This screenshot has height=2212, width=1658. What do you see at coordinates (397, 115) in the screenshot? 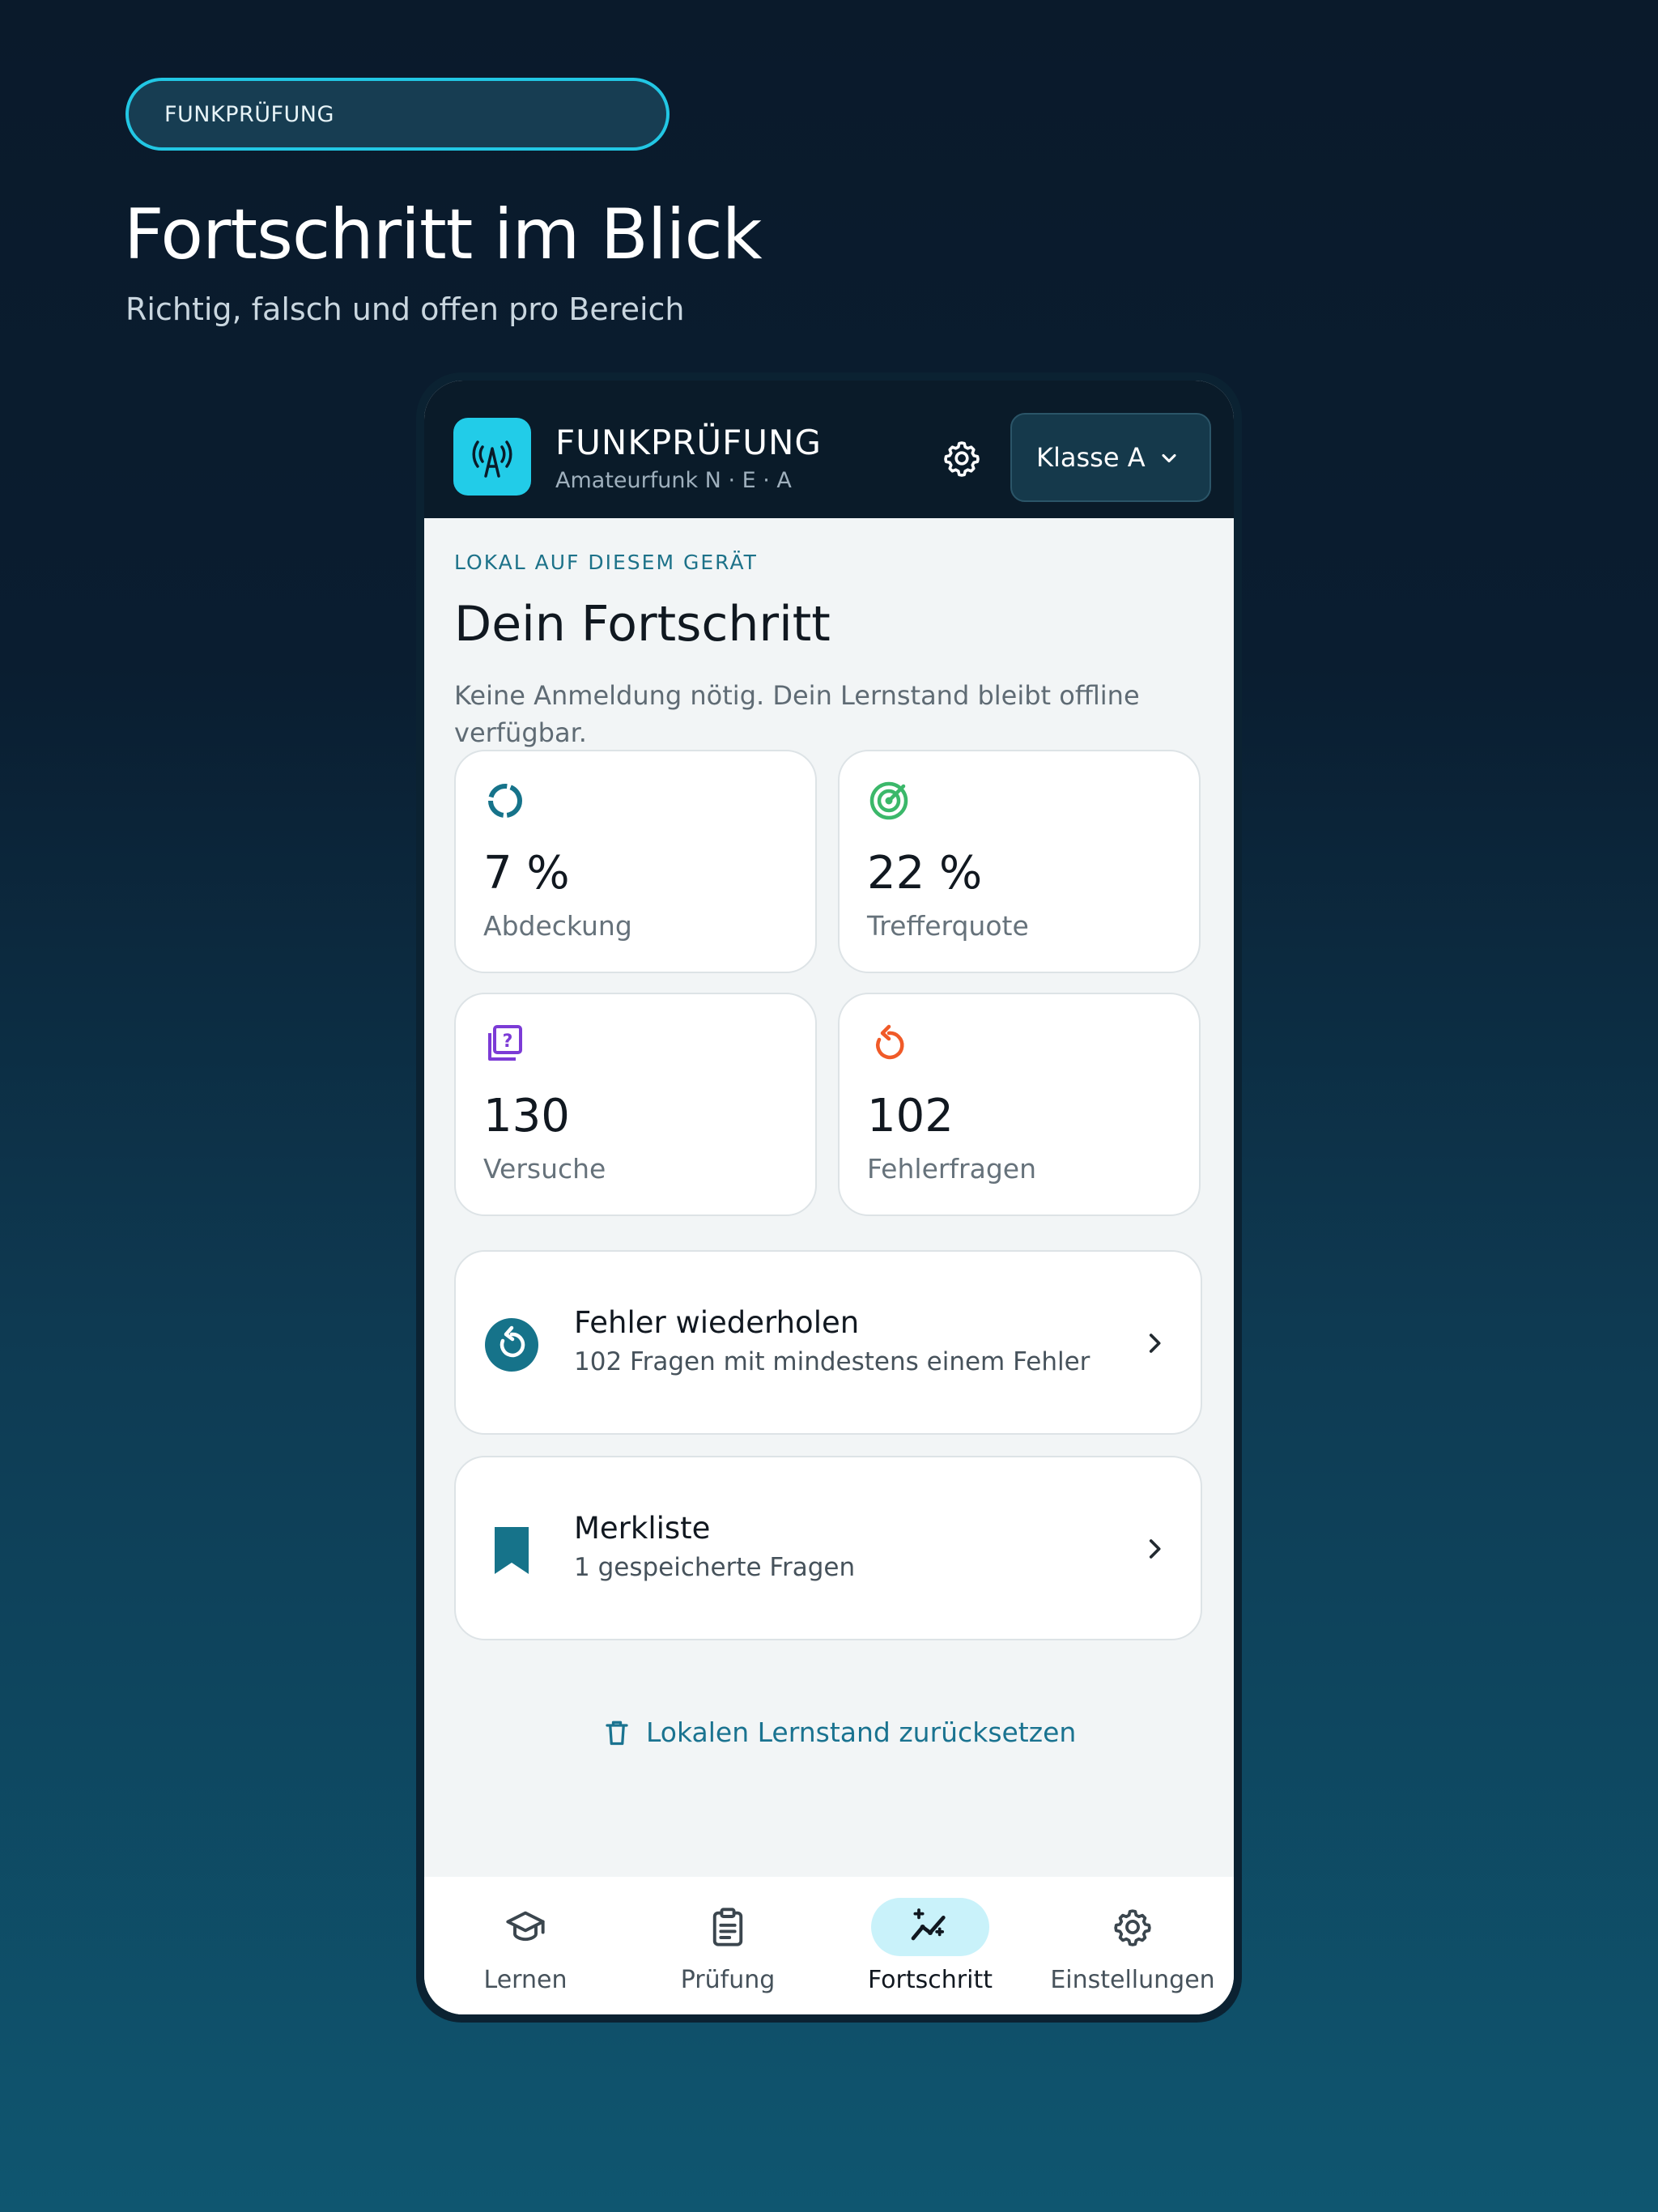
I see `category-badge: FUNKPRÜFUNG` at bounding box center [397, 115].